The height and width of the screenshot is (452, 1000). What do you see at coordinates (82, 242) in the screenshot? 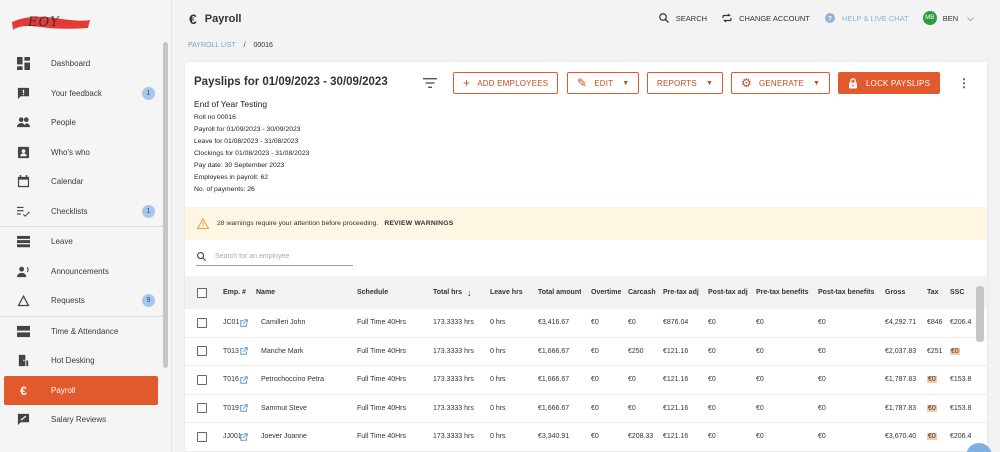
I see `sidebar-item-leave: Leave` at bounding box center [82, 242].